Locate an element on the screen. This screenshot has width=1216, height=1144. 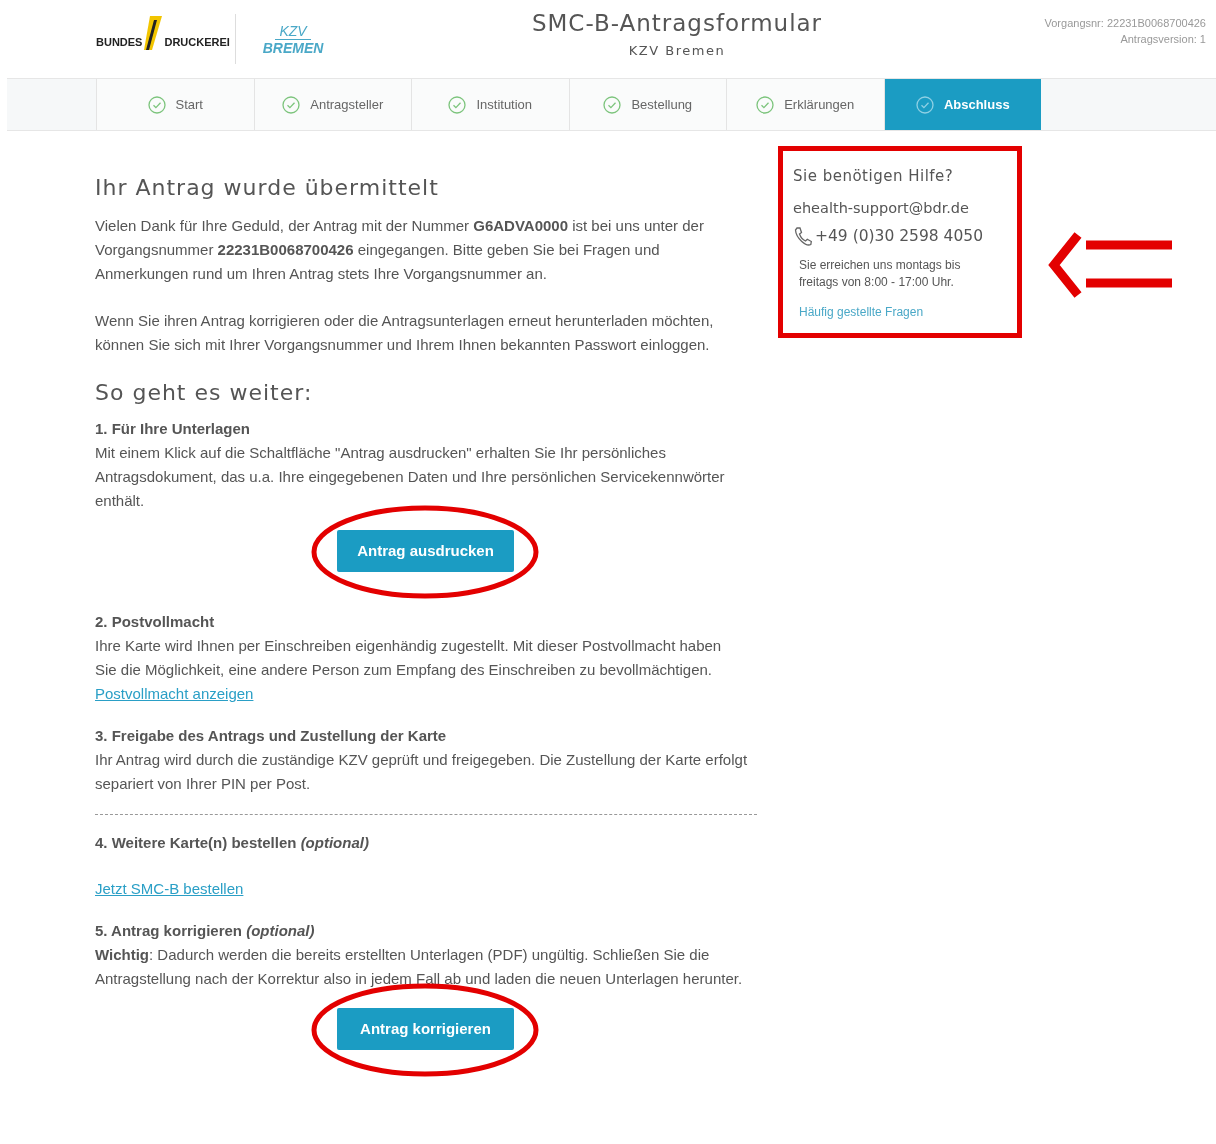
faq-link: Häufig gestellte Fragen is located at coordinates (861, 311).